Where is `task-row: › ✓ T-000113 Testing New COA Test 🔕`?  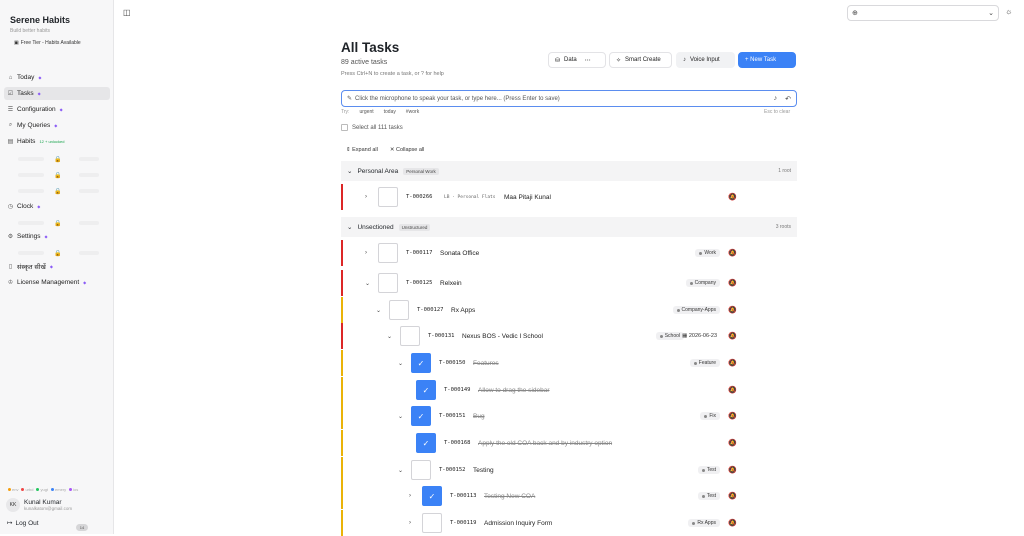 task-row: › ✓ T-000113 Testing New COA Test 🔕 is located at coordinates (569, 496).